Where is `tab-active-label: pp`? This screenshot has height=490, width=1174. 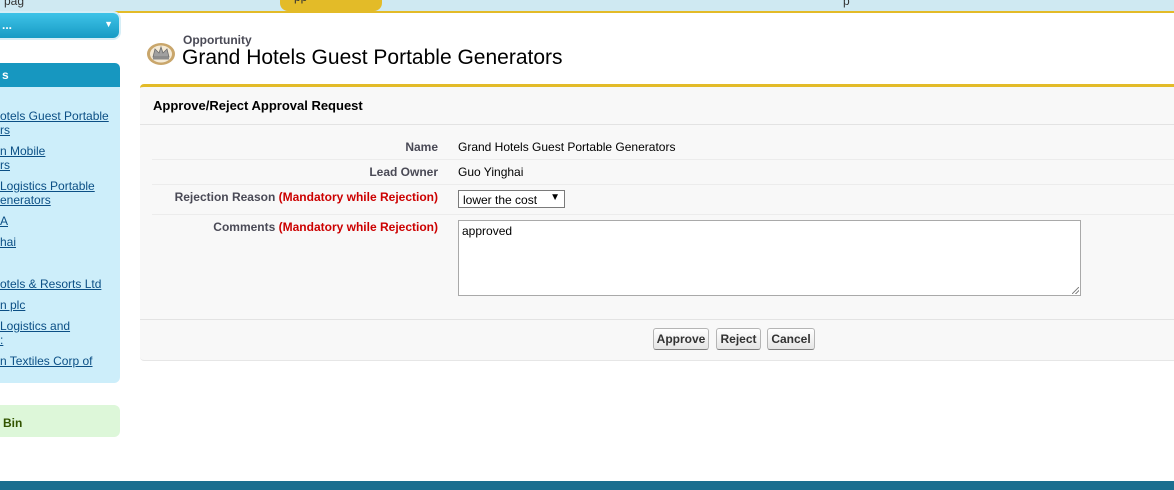
tab-active-label: pp is located at coordinates (300, 2).